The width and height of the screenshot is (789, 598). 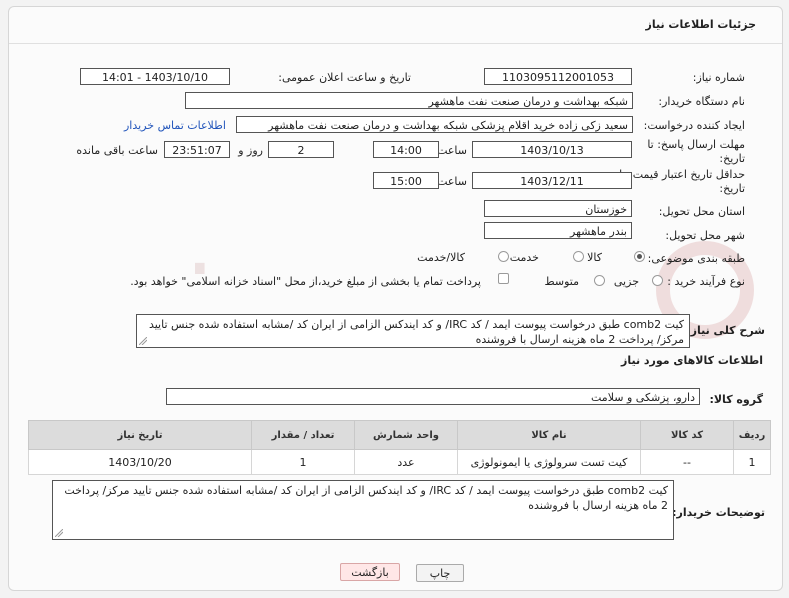 What do you see at coordinates (344, 77) in the screenshot?
I see `announce-label: تاریخ و ساعت اعلان عمومی:` at bounding box center [344, 77].